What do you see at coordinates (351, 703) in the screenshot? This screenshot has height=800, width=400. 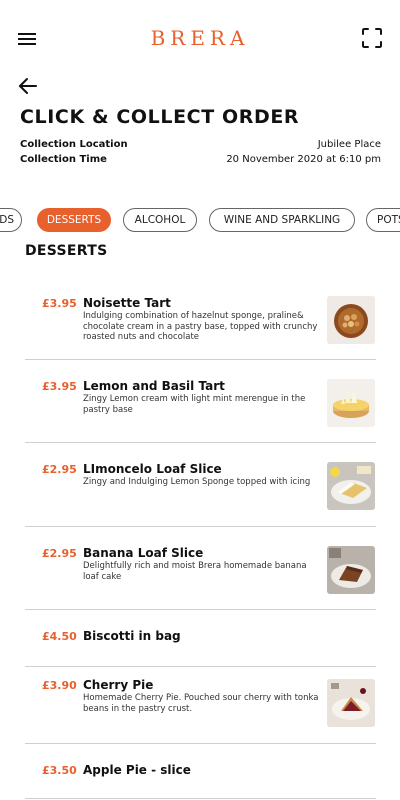 I see `cherry-pie-image` at bounding box center [351, 703].